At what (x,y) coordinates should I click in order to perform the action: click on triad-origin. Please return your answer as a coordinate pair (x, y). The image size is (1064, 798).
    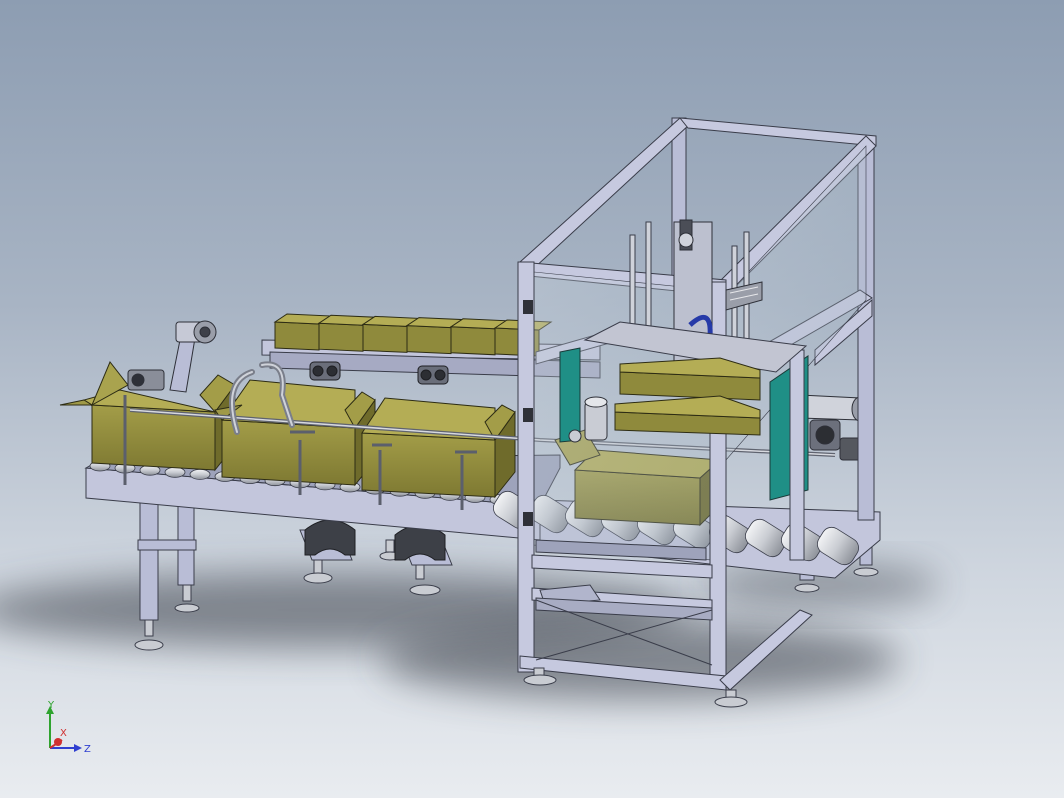
    Looking at the image, I should click on (58, 742).